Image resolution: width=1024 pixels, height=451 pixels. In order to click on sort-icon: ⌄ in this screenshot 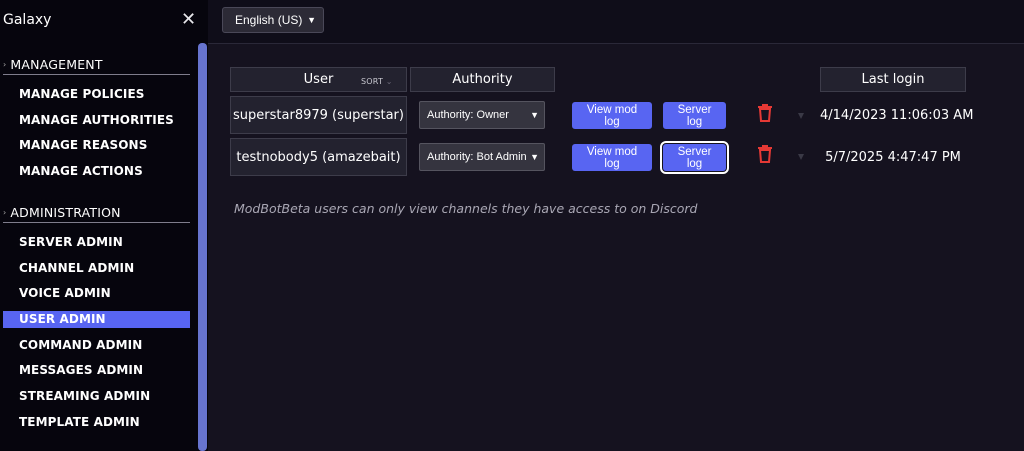, I will do `click(389, 81)`.